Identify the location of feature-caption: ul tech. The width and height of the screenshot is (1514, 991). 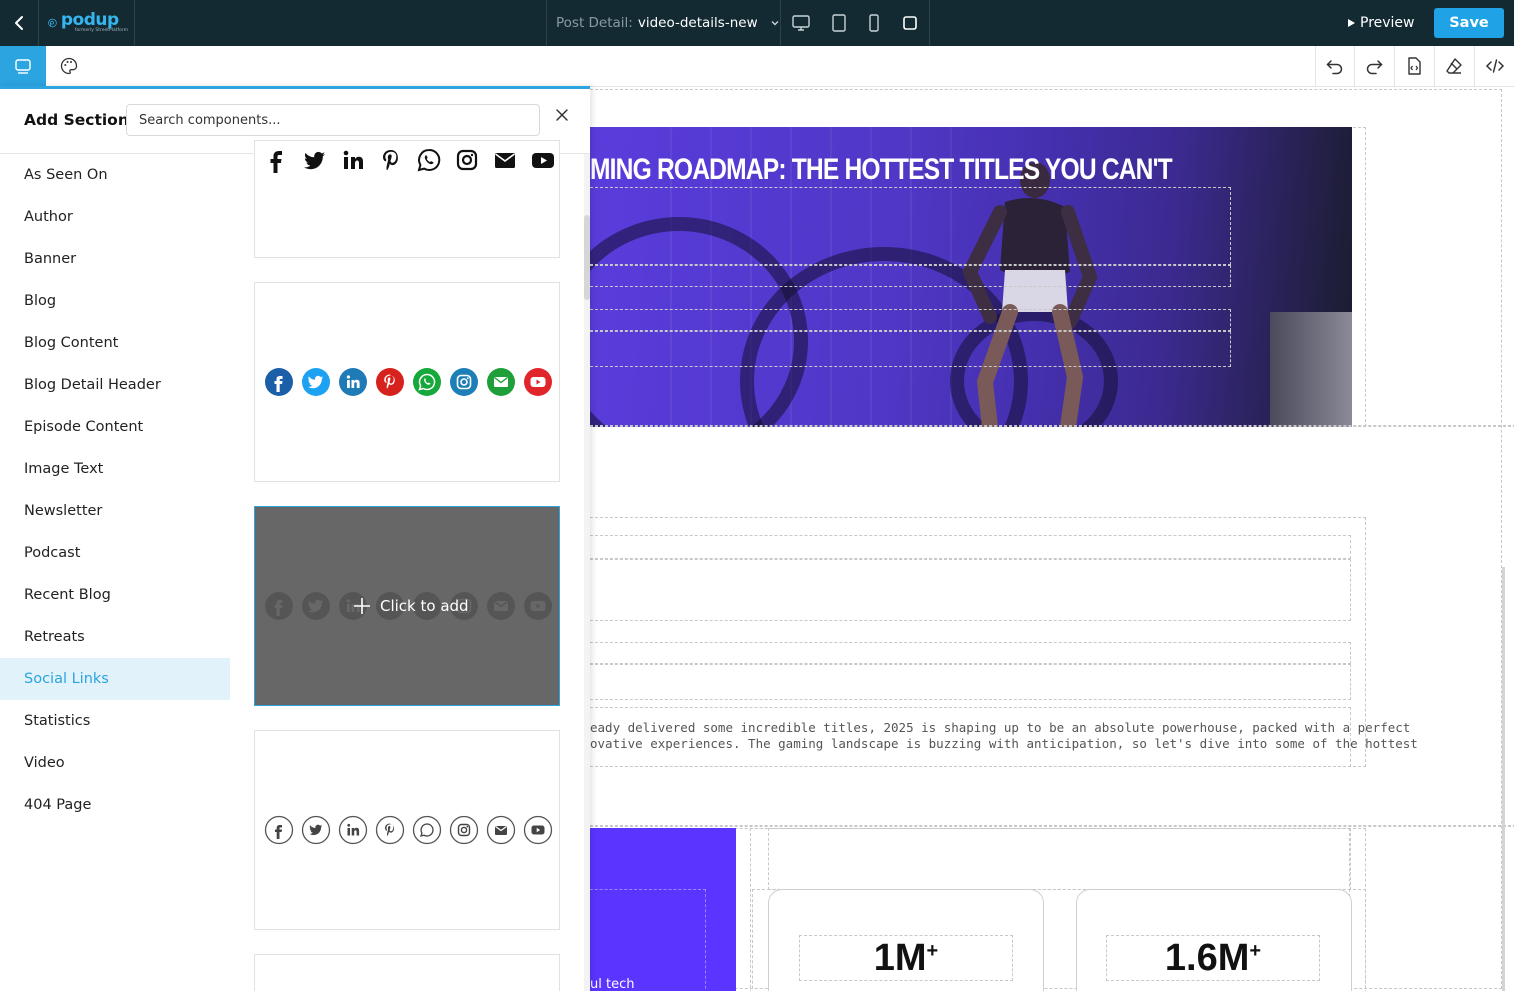
(612, 984).